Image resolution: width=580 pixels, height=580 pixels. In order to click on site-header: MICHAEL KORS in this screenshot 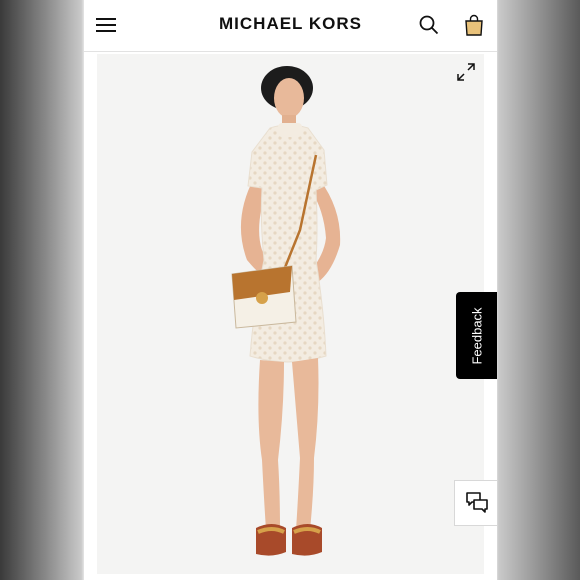, I will do `click(290, 26)`.